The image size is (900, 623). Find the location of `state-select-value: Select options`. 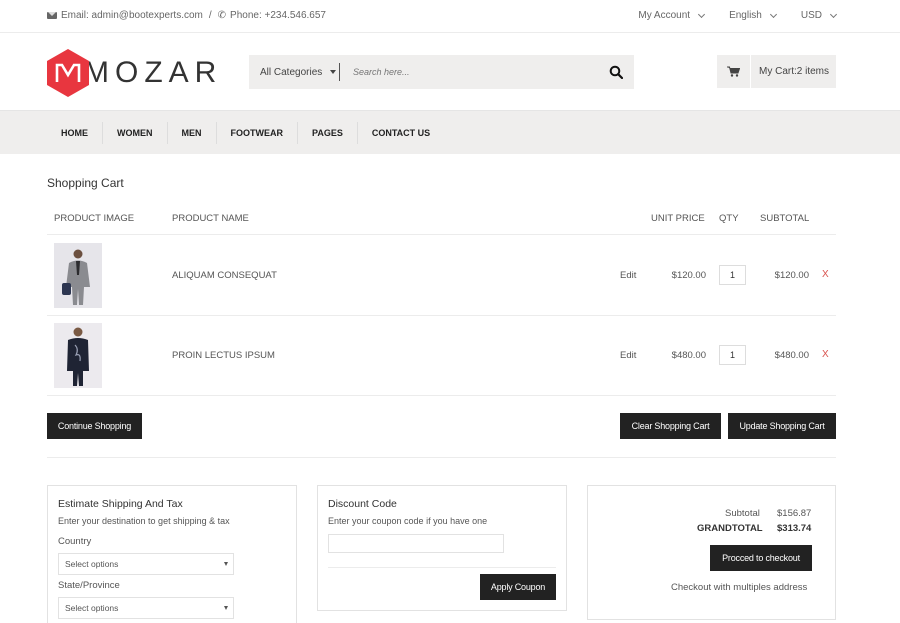

state-select-value: Select options is located at coordinates (92, 608).